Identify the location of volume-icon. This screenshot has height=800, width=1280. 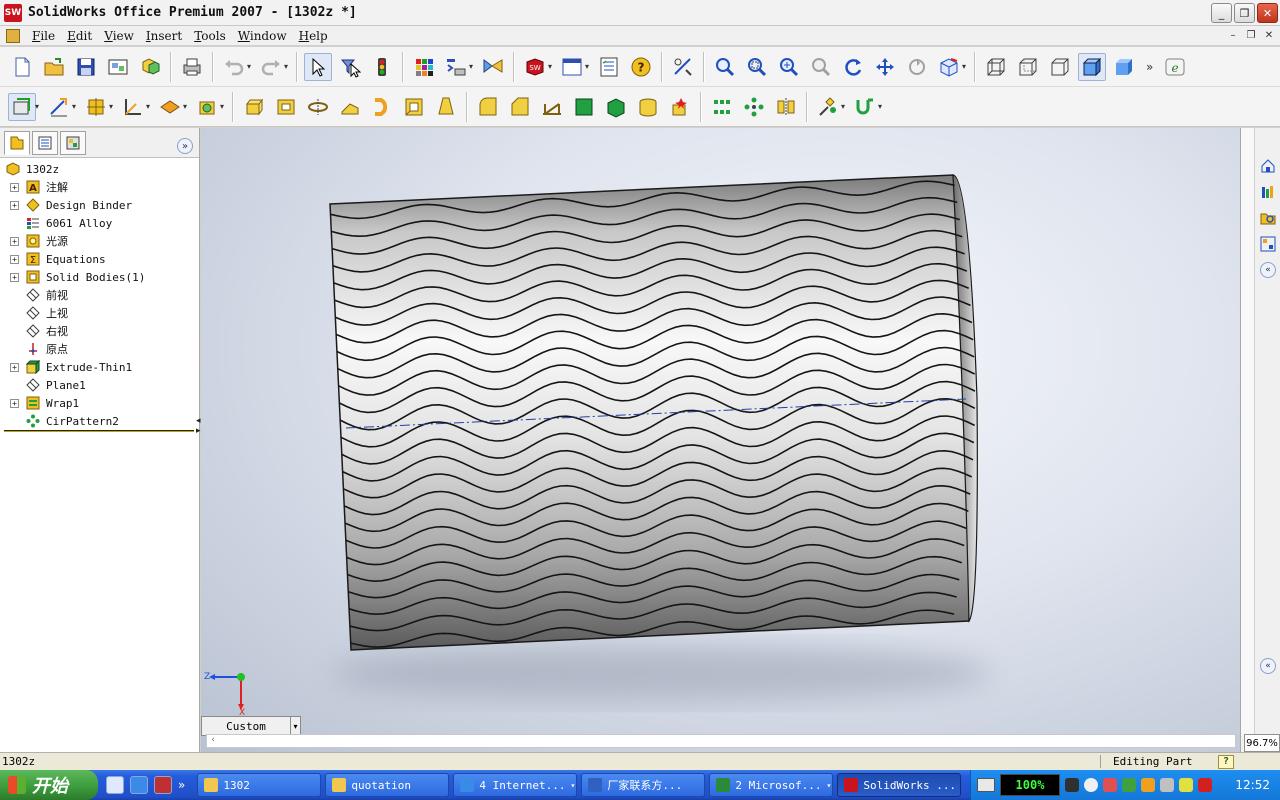
(1167, 785).